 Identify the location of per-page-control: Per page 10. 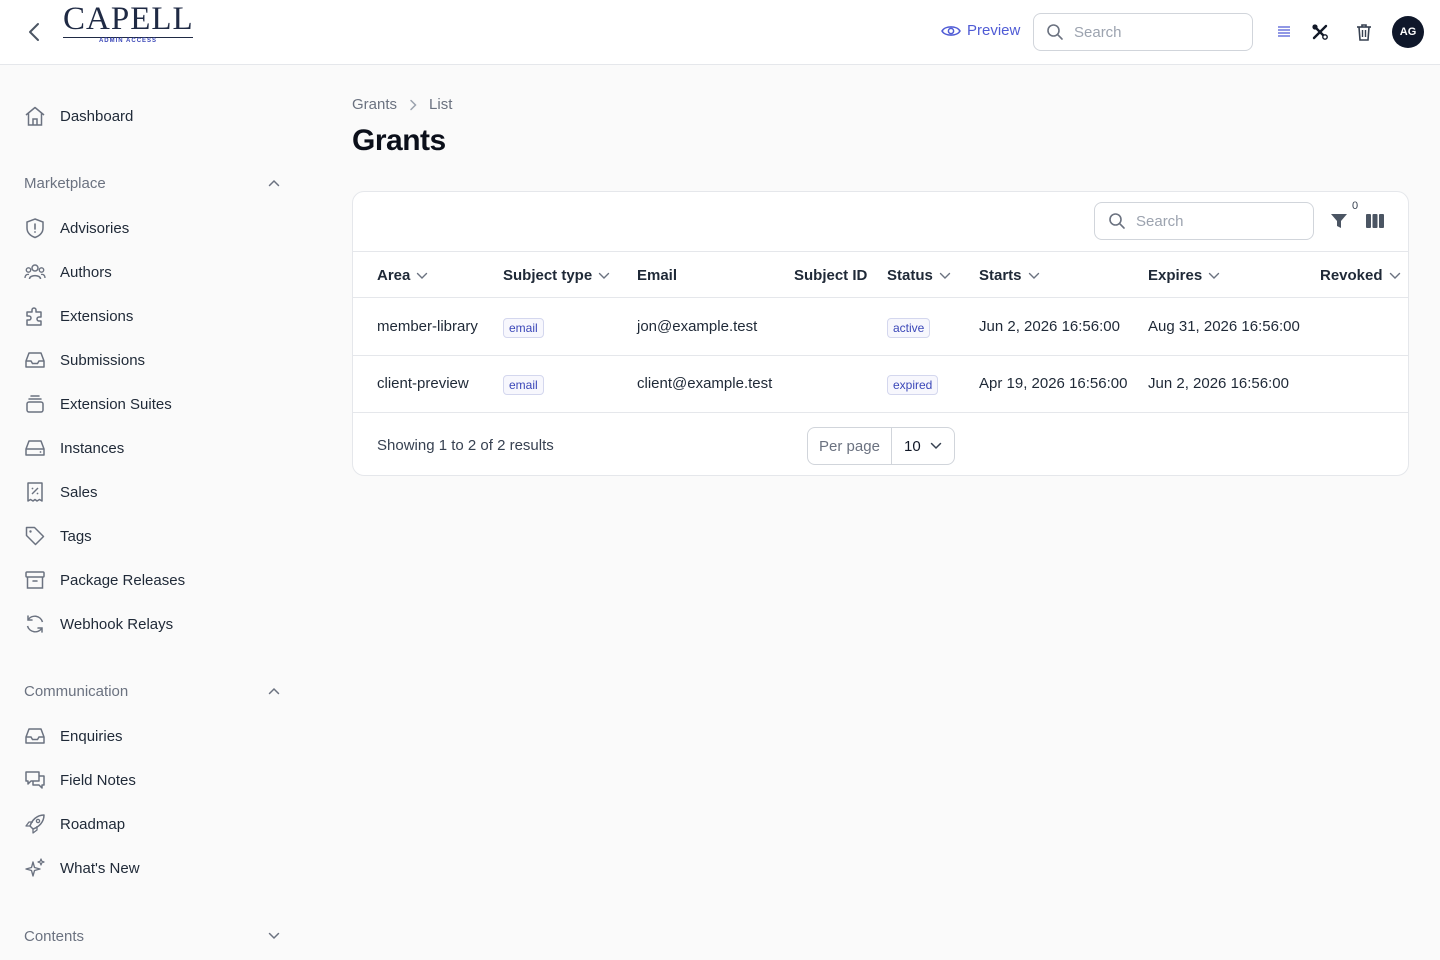
(881, 446).